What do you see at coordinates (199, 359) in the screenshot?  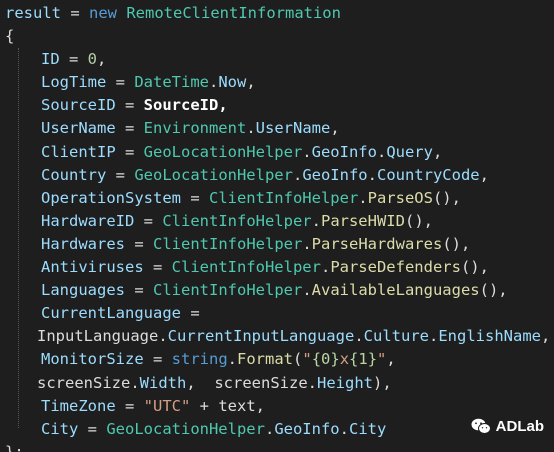 I see `token: string` at bounding box center [199, 359].